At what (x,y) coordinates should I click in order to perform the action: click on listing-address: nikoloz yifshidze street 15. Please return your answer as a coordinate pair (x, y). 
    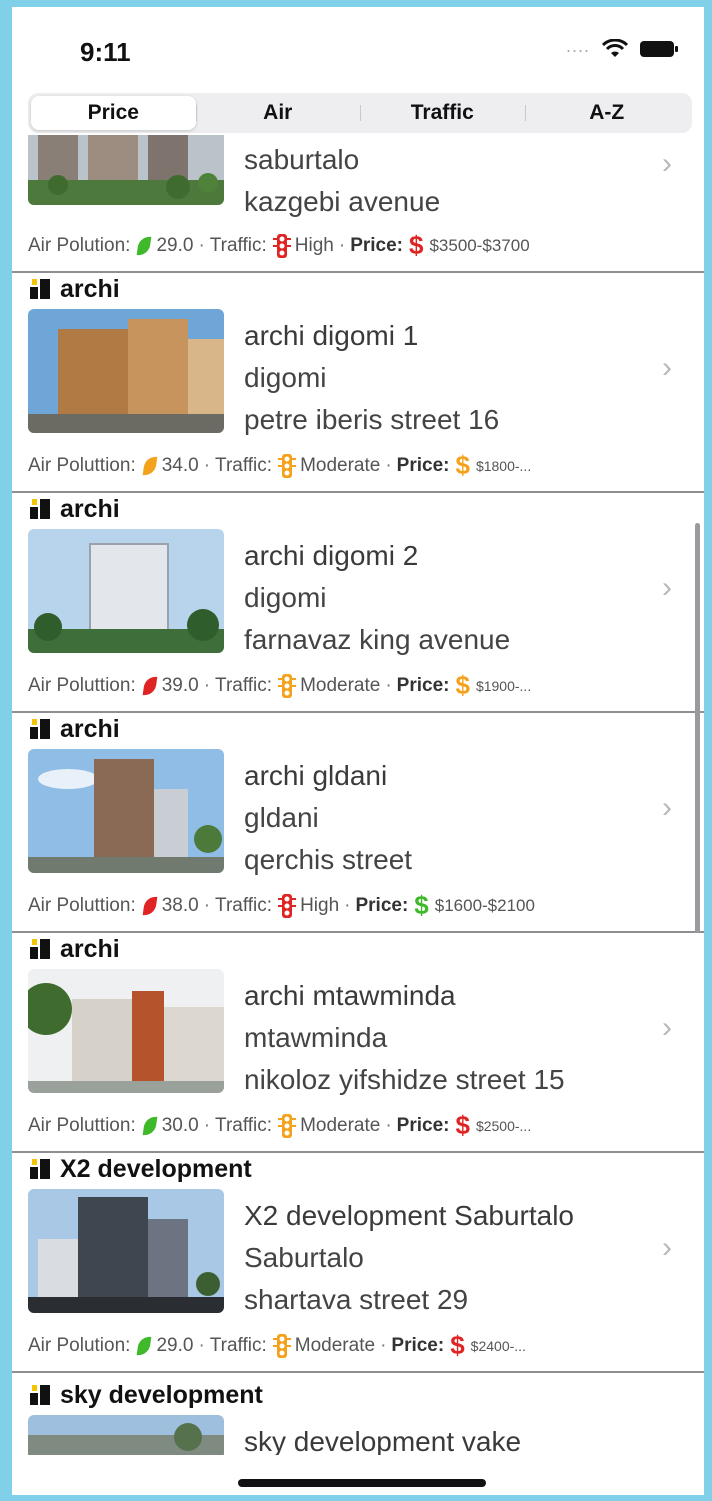
    Looking at the image, I should click on (404, 1079).